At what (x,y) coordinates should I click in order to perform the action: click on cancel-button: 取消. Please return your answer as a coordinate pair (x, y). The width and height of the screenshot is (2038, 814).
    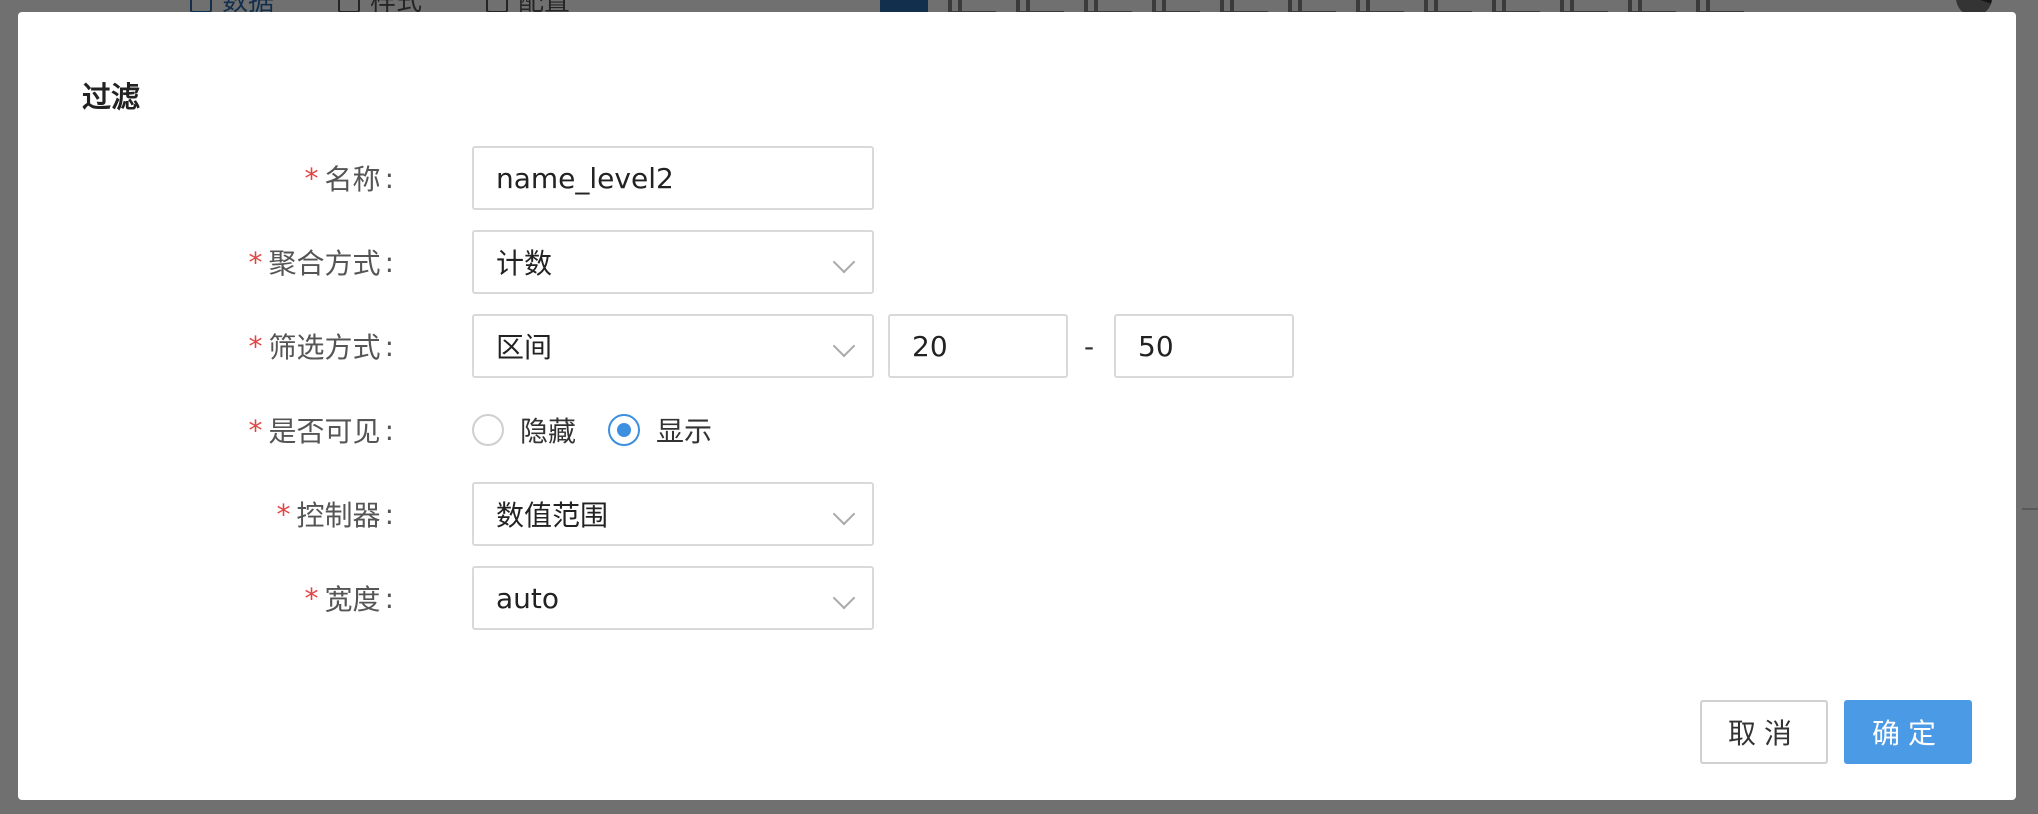
    Looking at the image, I should click on (1764, 732).